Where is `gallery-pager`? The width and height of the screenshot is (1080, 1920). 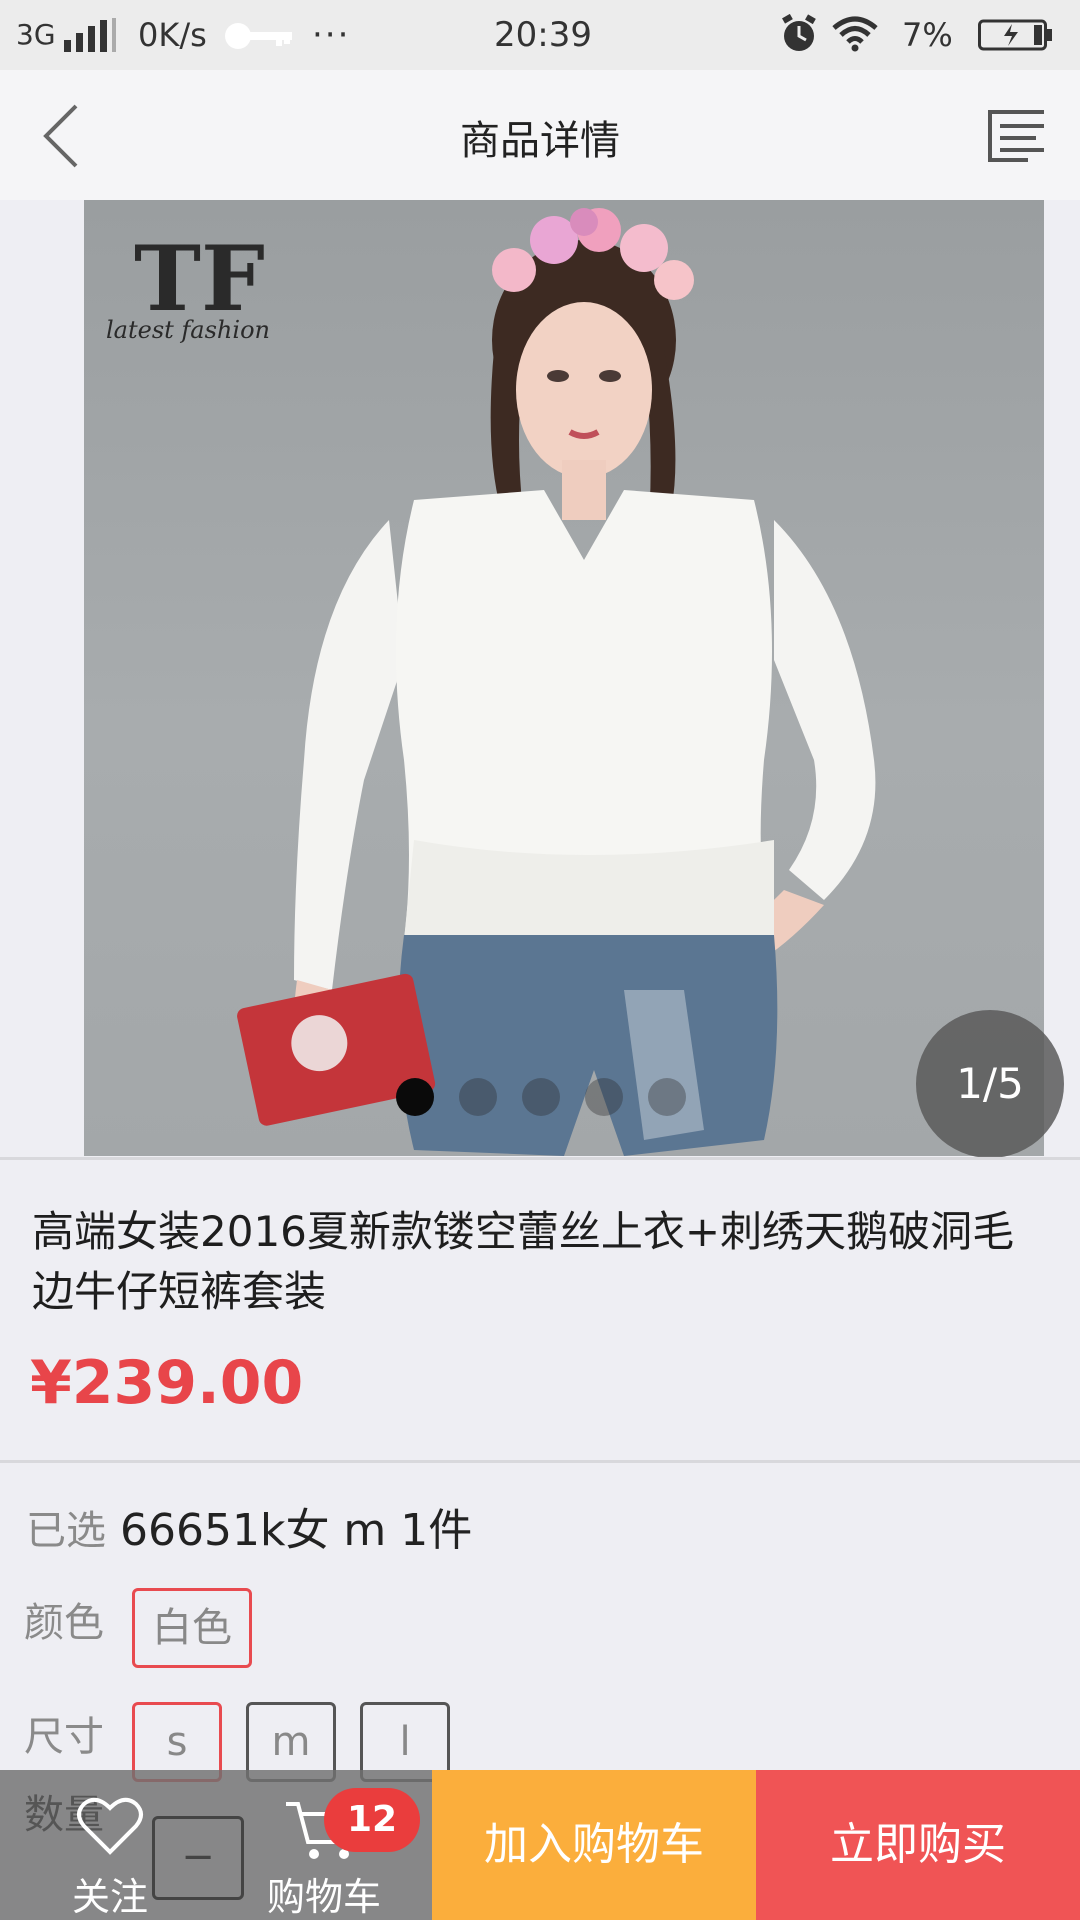 gallery-pager is located at coordinates (541, 1097).